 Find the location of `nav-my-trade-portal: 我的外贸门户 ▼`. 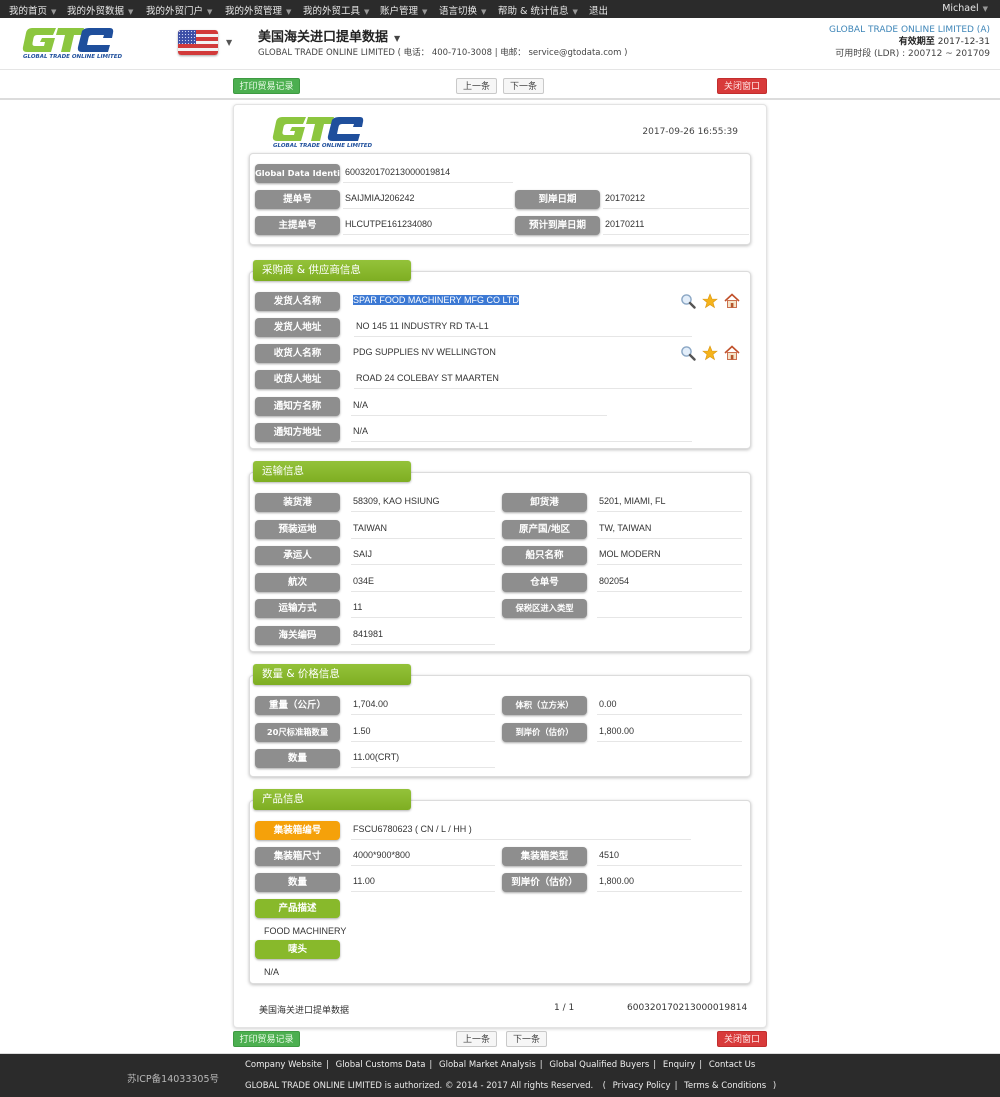

nav-my-trade-portal: 我的外贸门户 ▼ is located at coordinates (179, 10).